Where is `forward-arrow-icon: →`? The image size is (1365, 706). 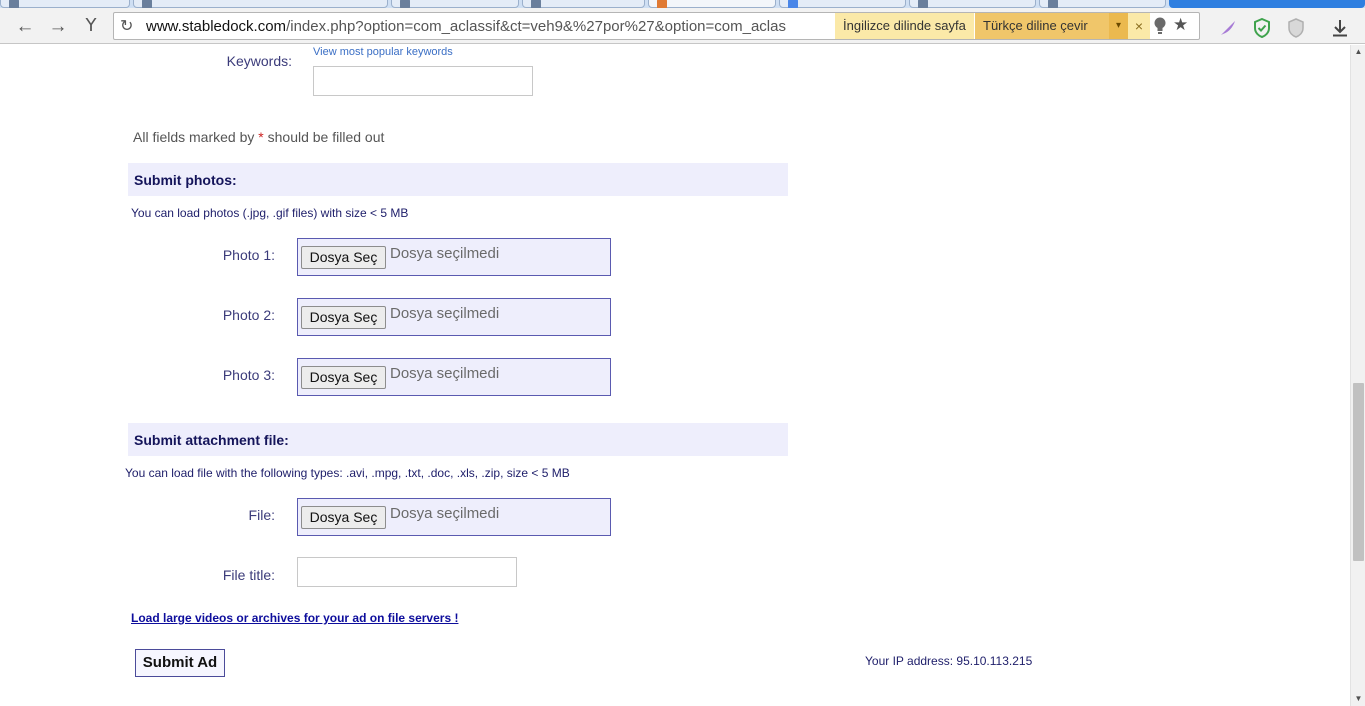 forward-arrow-icon: → is located at coordinates (58, 26).